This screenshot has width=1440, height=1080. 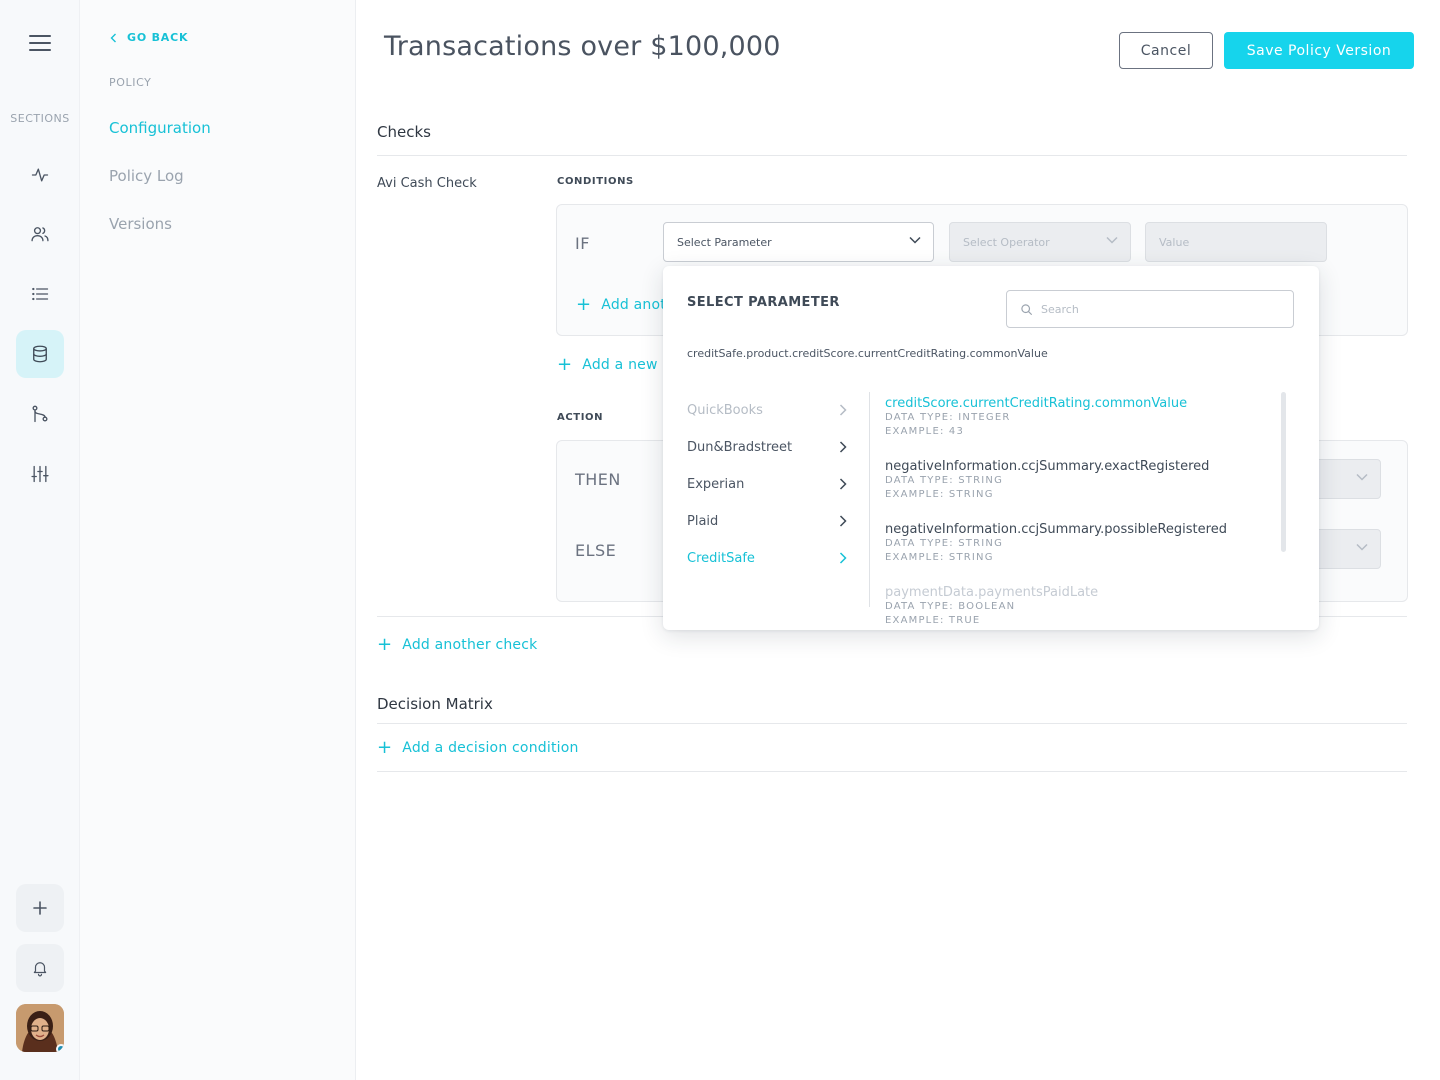 I want to click on parameter-example: EXAMPLE: 43, so click(x=925, y=431).